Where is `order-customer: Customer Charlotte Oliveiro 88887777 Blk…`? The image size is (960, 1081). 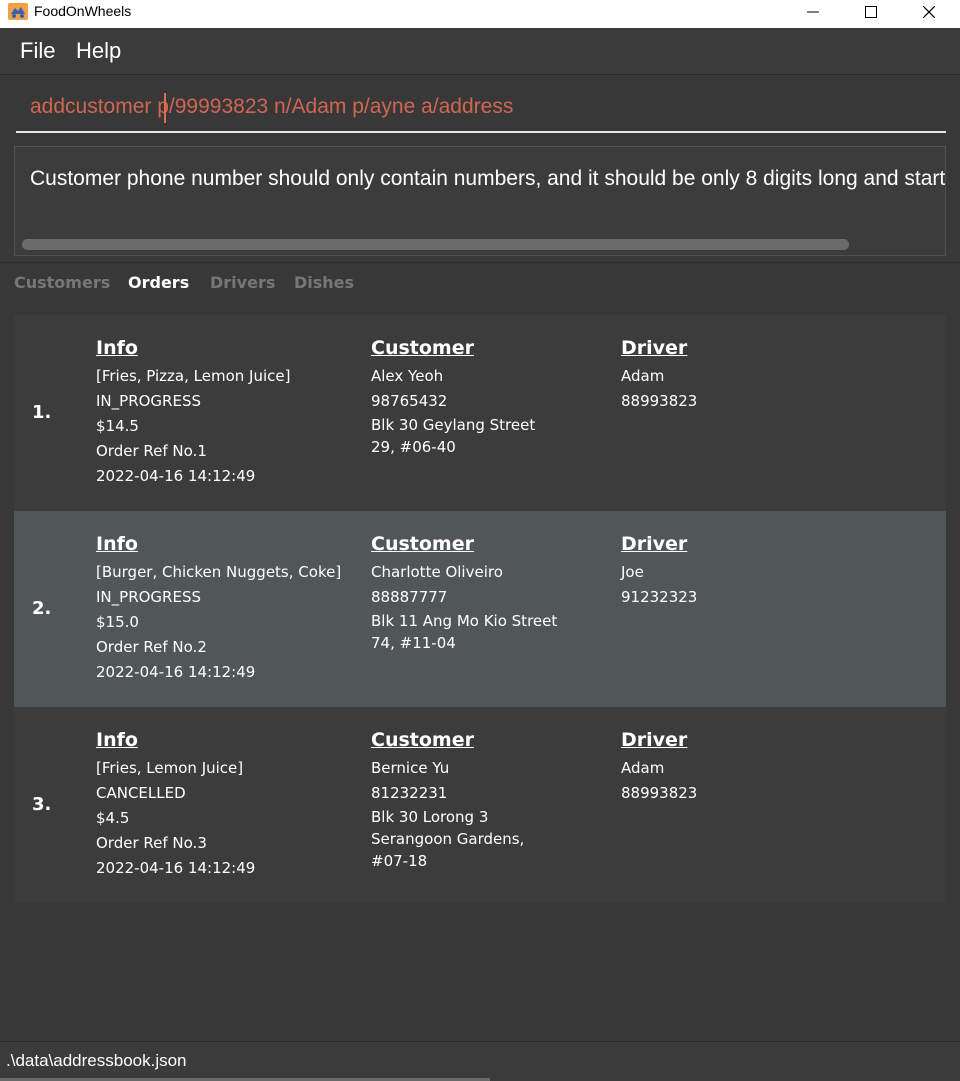 order-customer: Customer Charlotte Oliveiro 88887777 Blk… is located at coordinates (466, 593).